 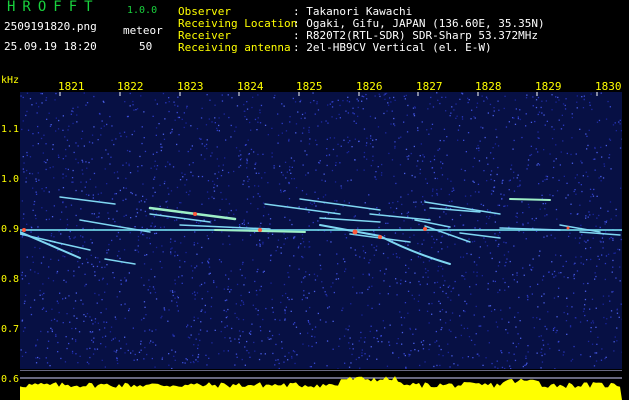 I want to click on y-unit-label: kHz, so click(x=10, y=80).